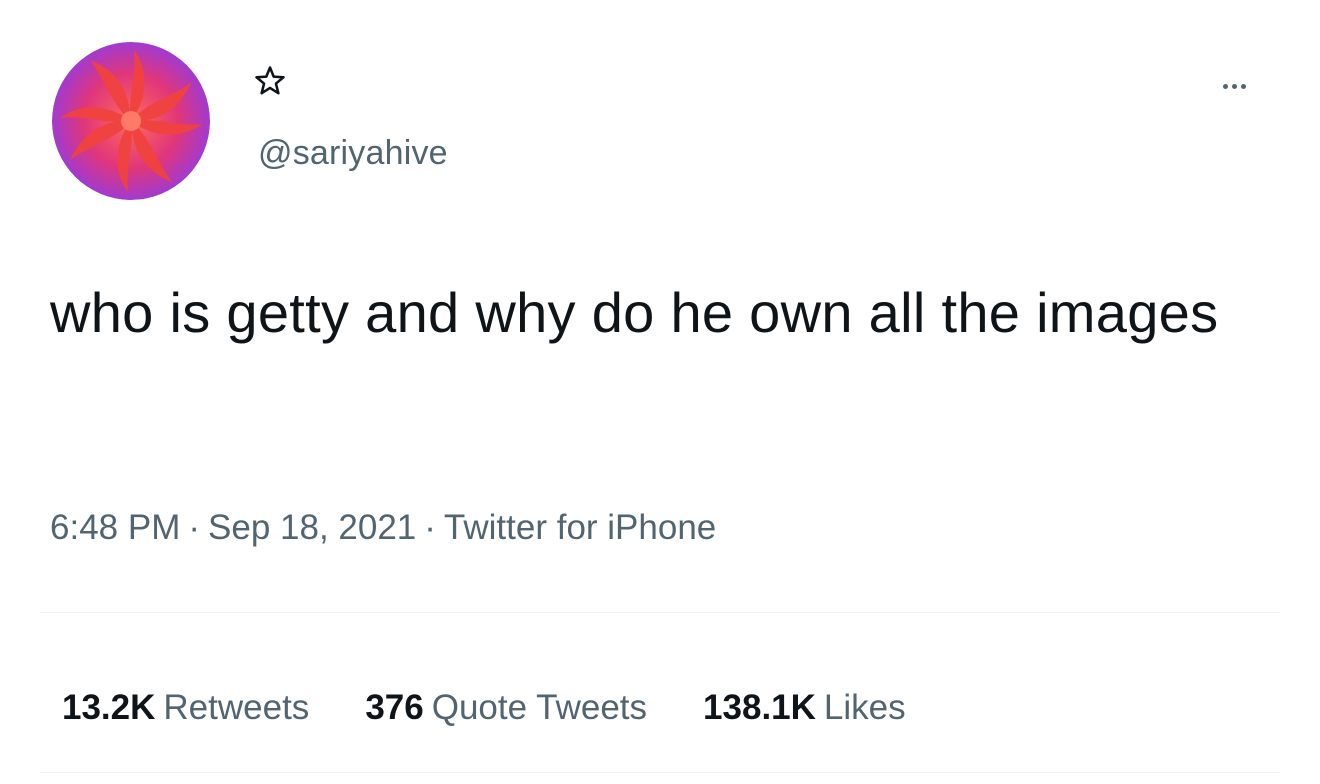  What do you see at coordinates (312, 527) in the screenshot?
I see `tweet-date: Sep 18, 2021` at bounding box center [312, 527].